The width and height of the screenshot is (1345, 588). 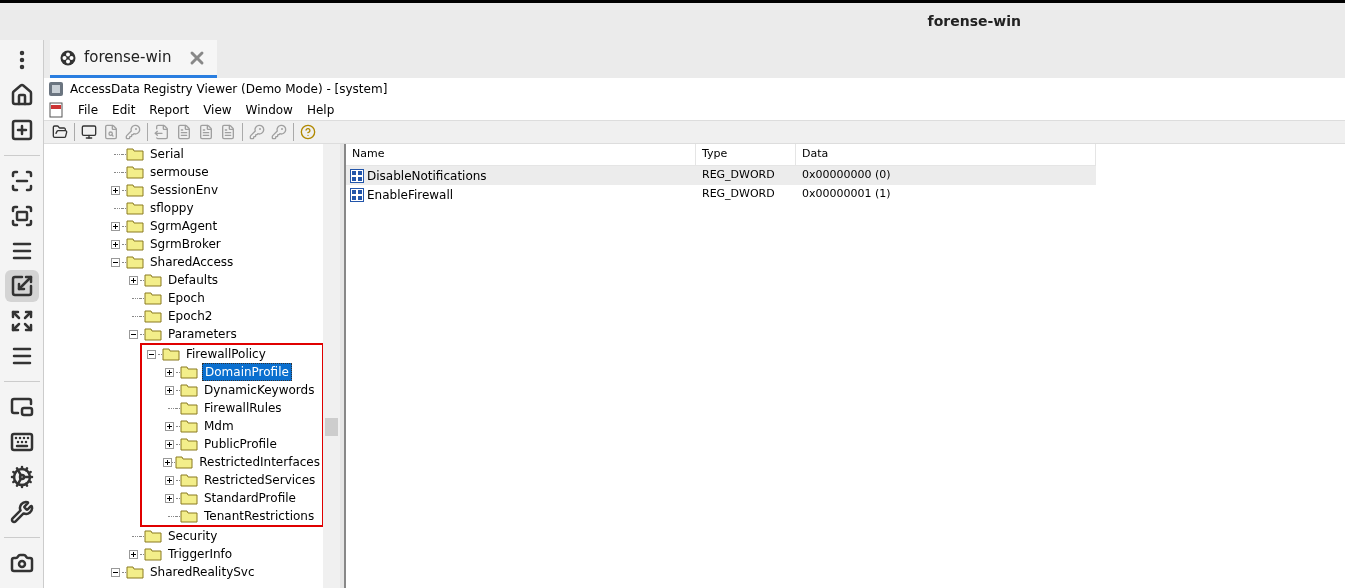 What do you see at coordinates (185, 244) in the screenshot?
I see `tree-item: SgrmBroker` at bounding box center [185, 244].